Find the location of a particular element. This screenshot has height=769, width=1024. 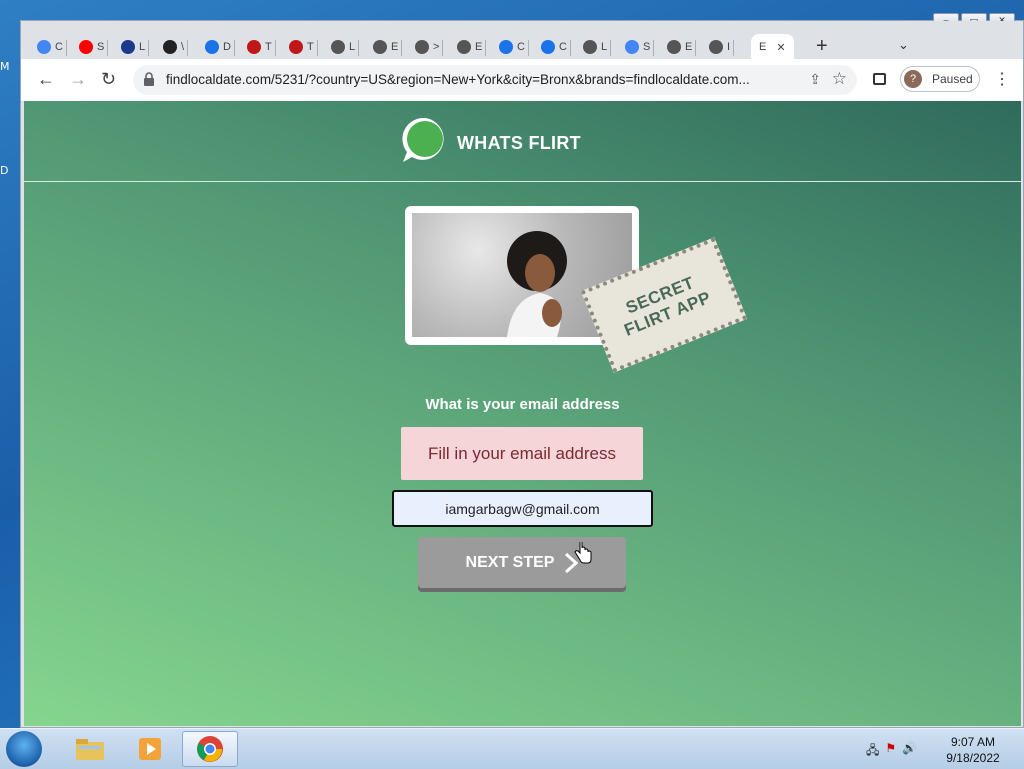

email-field is located at coordinates (522, 508).